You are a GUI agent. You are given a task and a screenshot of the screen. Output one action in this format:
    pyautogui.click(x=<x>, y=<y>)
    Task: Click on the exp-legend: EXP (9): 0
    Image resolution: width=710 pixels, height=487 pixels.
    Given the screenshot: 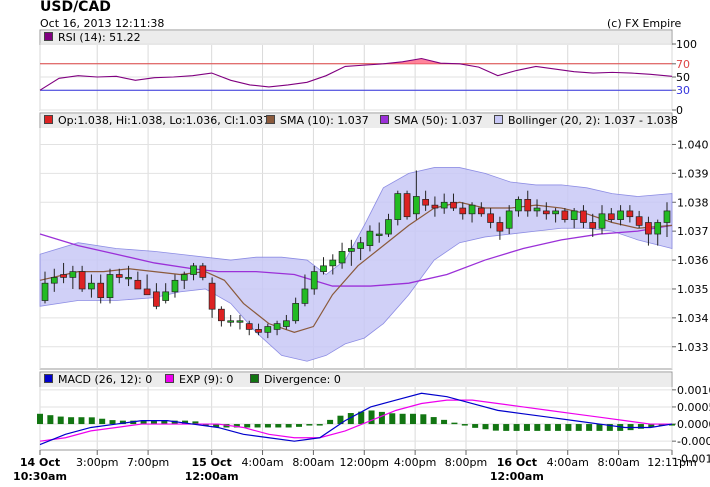 What is the action you would take?
    pyautogui.click(x=199, y=380)
    